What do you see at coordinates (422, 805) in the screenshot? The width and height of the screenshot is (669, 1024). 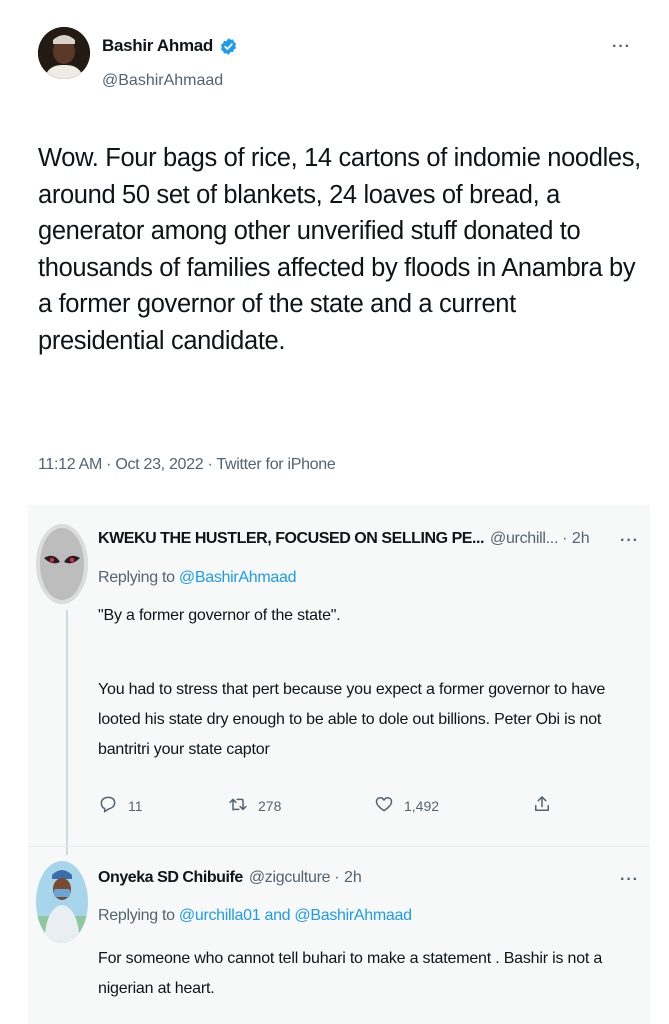 I see `like-count: 1,492` at bounding box center [422, 805].